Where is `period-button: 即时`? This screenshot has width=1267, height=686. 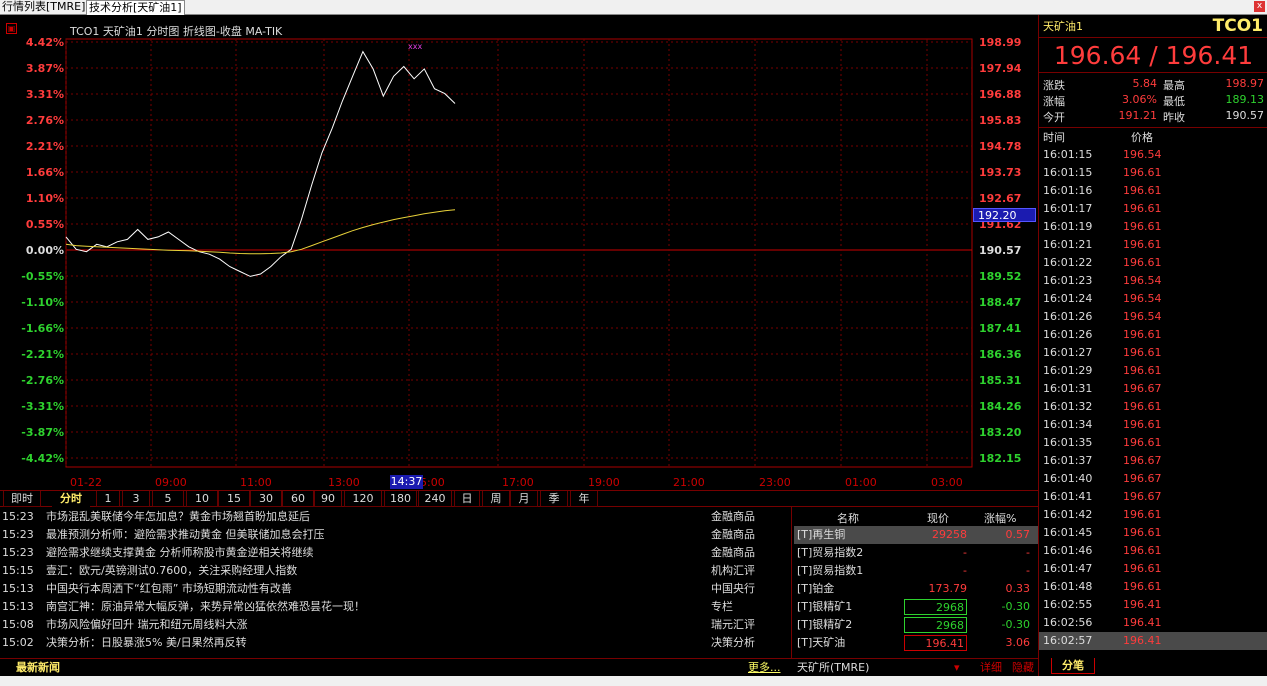 period-button: 即时 is located at coordinates (22, 499).